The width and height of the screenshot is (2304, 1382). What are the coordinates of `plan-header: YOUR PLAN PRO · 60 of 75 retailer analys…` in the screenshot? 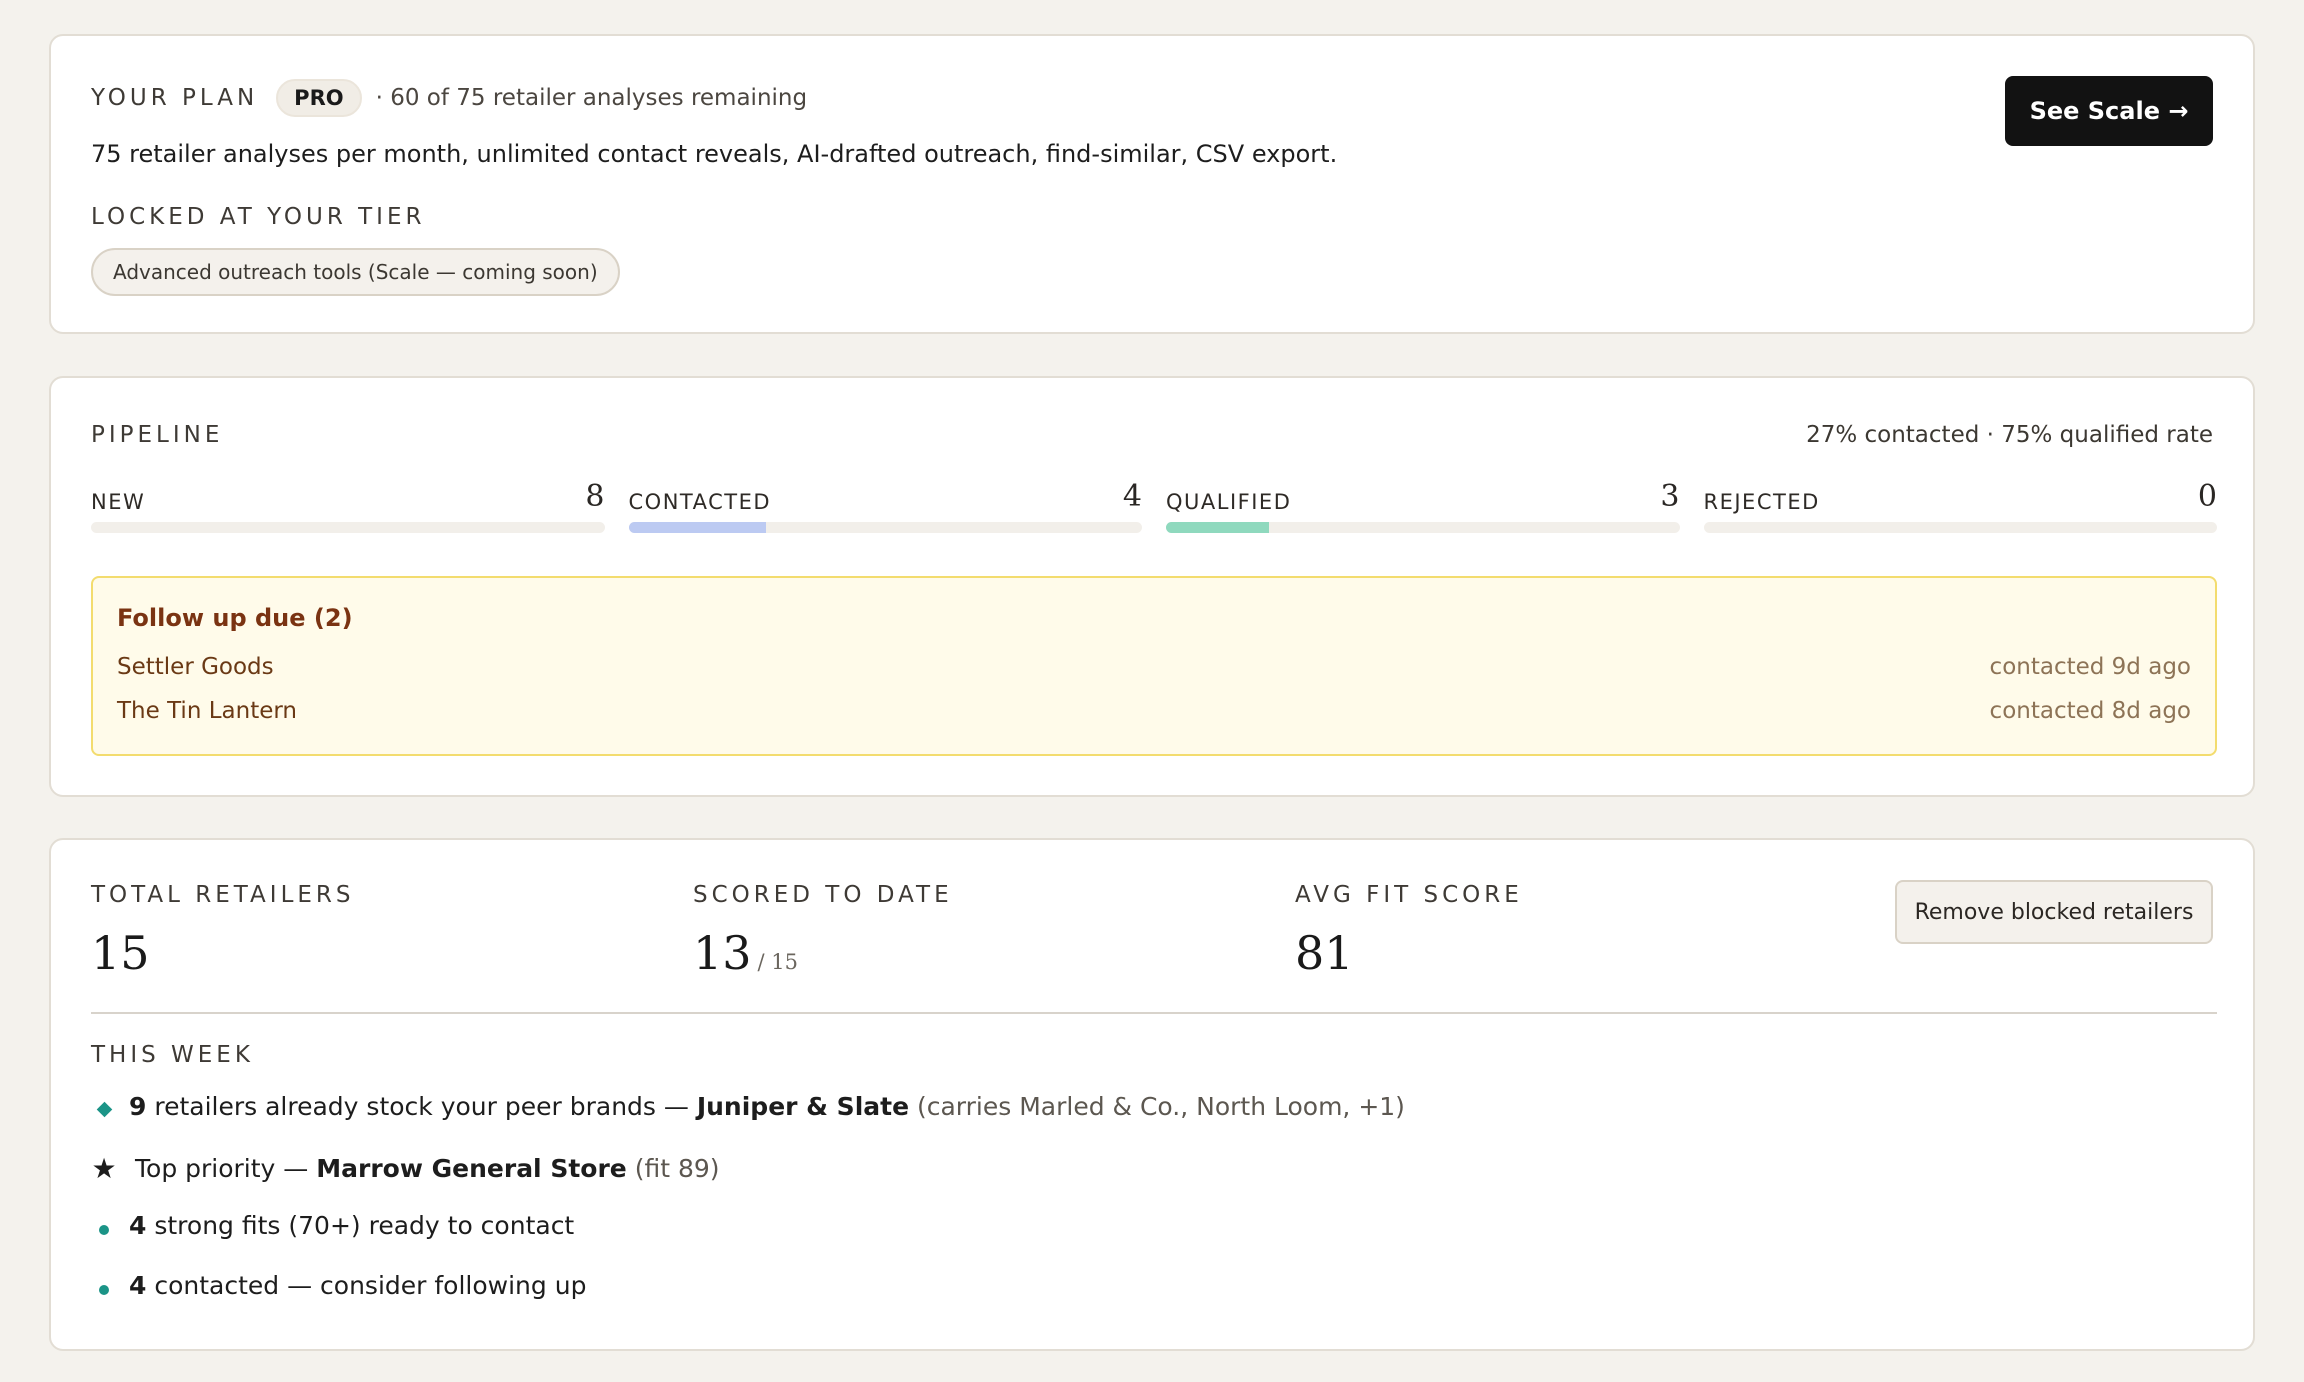 It's located at (449, 98).